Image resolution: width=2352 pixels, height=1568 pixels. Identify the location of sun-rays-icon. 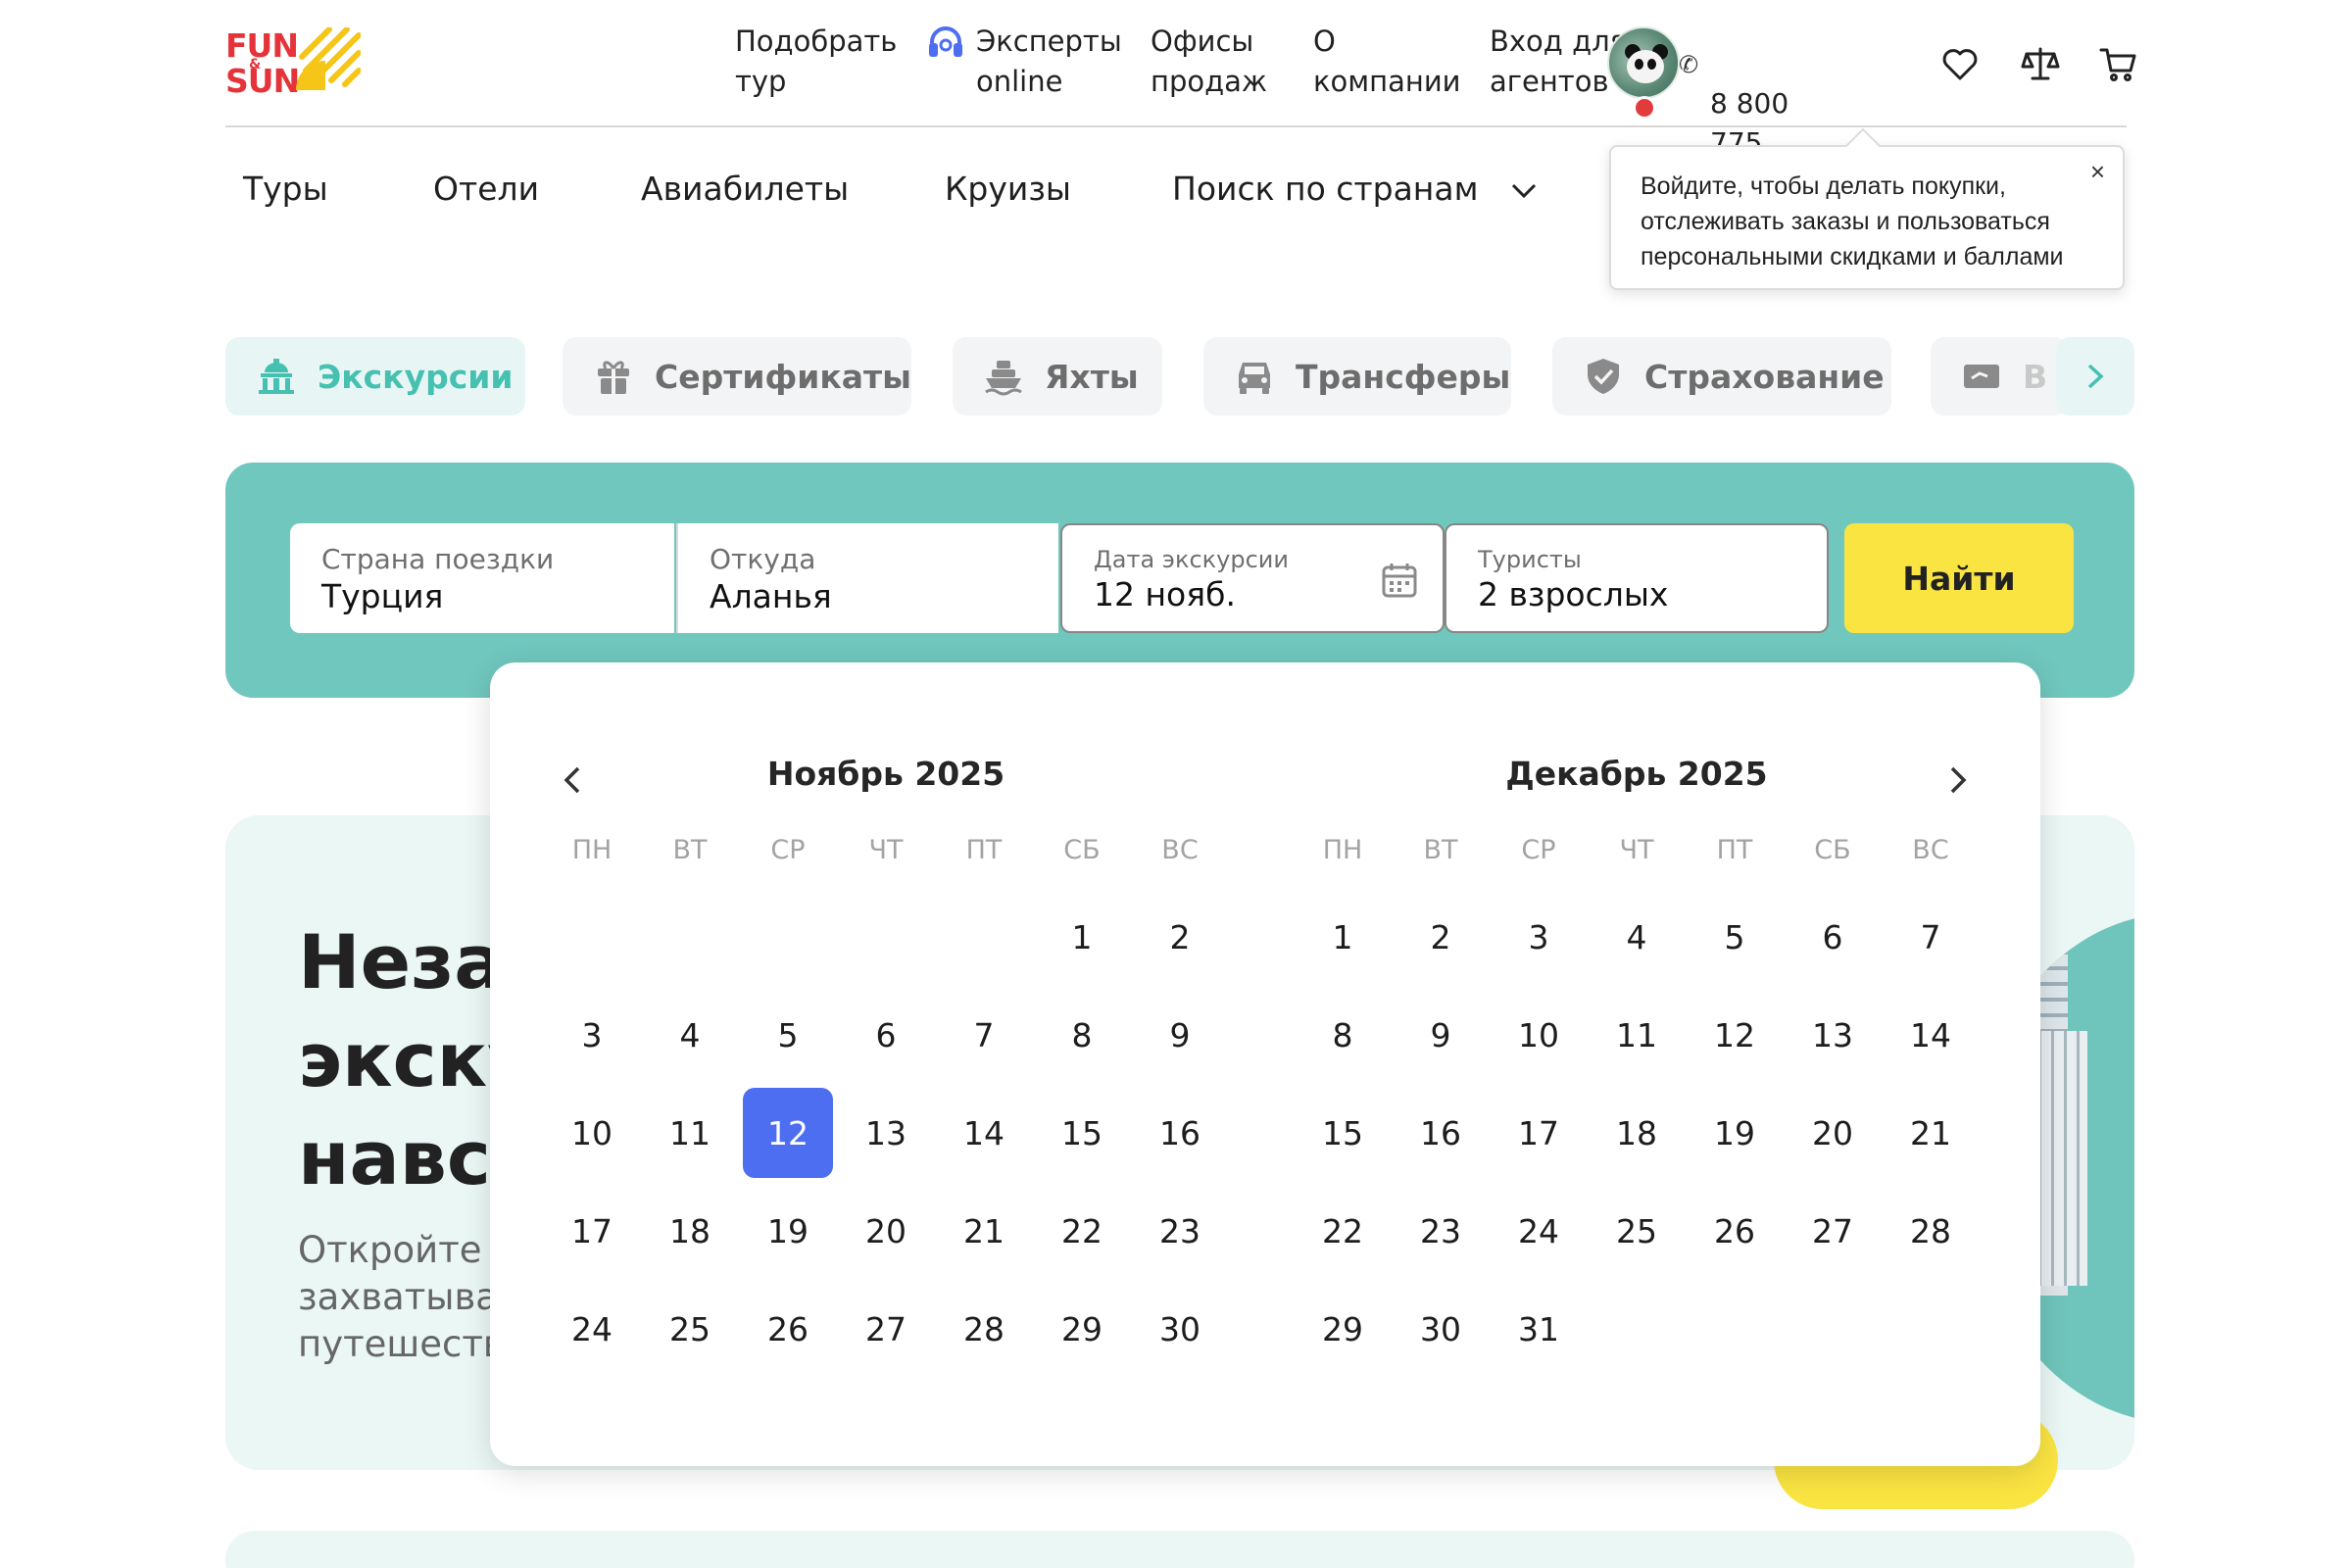
(328, 58).